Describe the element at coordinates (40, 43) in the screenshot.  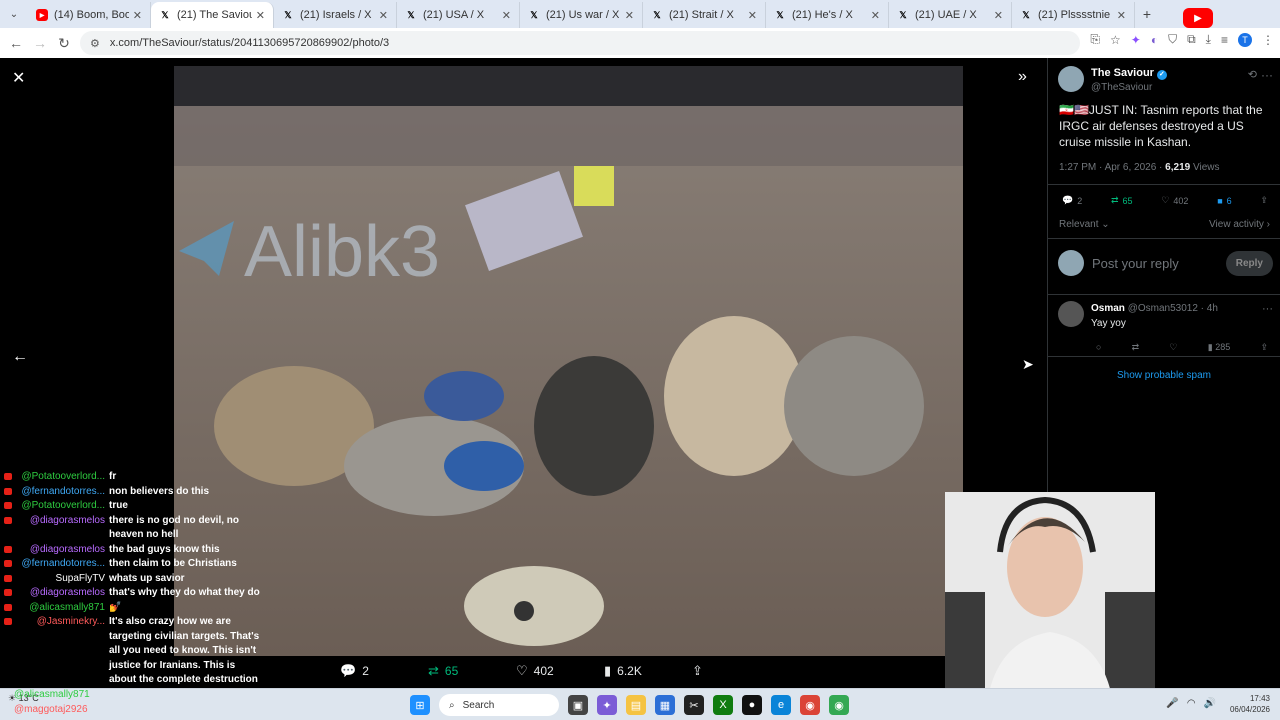
I see `forward-button: →` at that location.